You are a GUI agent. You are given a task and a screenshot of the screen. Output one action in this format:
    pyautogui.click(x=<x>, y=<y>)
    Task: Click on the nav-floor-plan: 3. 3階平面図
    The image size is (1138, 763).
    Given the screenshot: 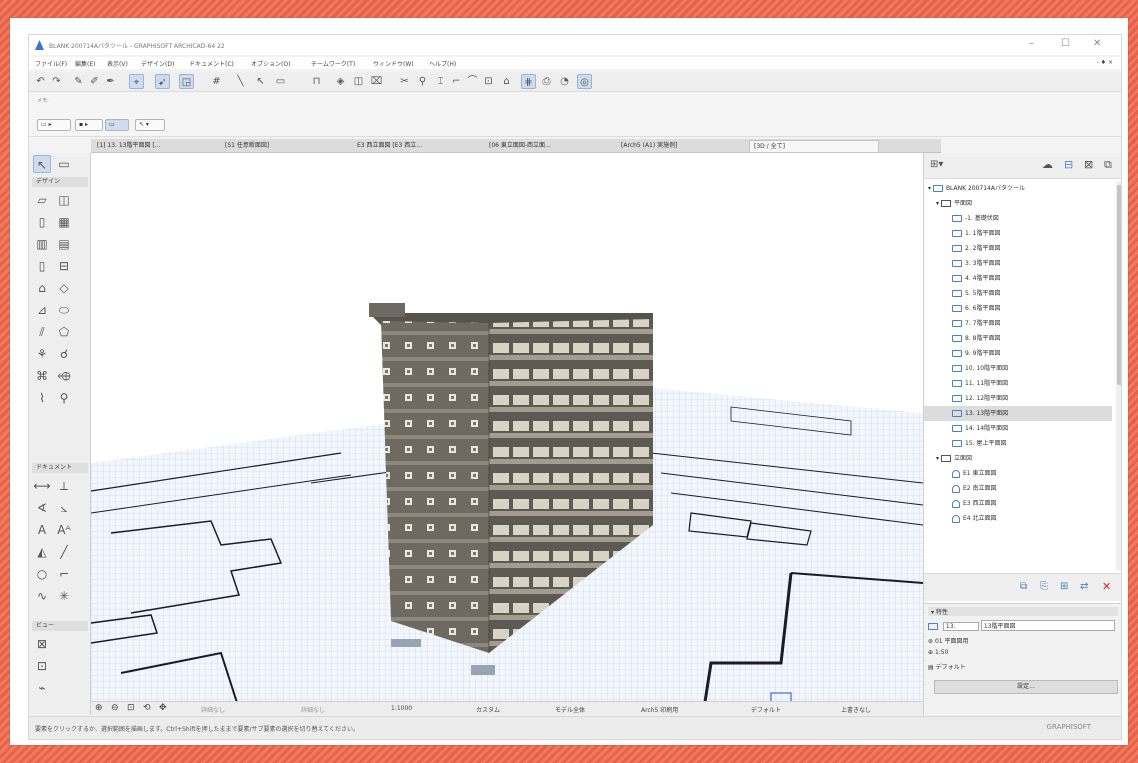 What is the action you would take?
    pyautogui.click(x=1018, y=263)
    